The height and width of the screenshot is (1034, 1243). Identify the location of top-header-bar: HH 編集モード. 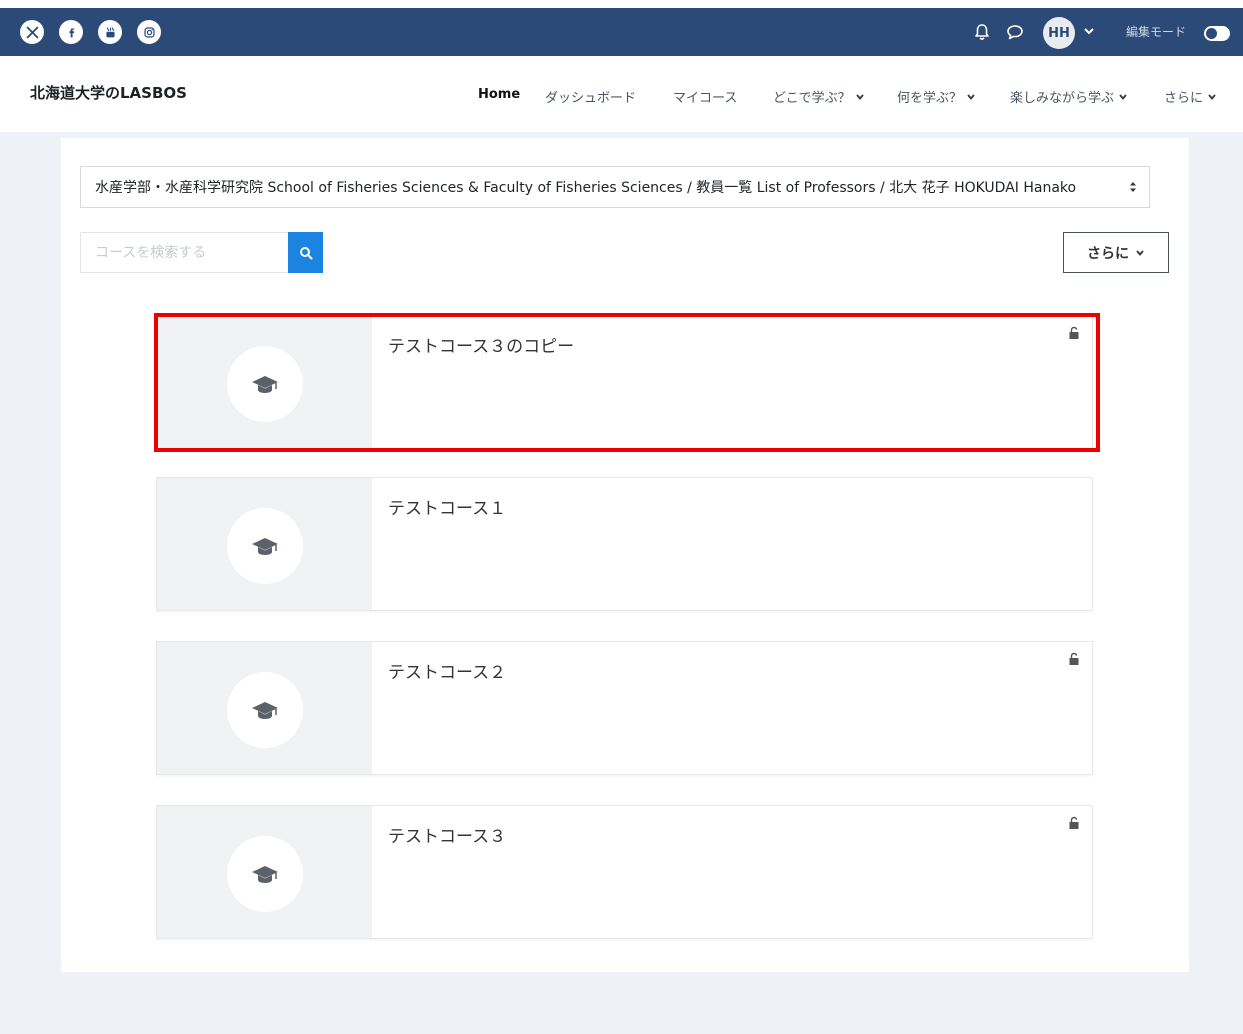
(621, 32).